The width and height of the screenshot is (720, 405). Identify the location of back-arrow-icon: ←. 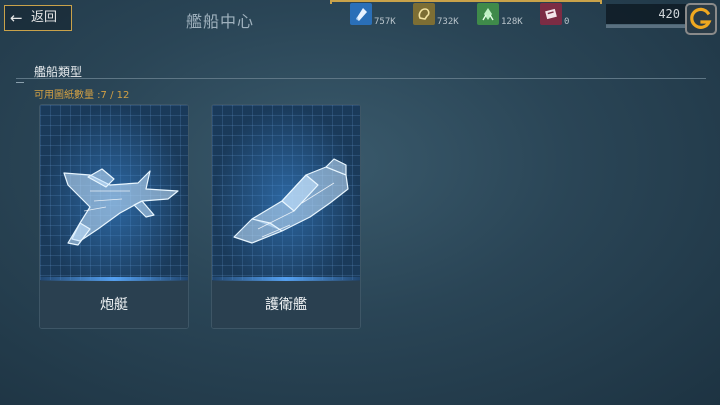
(16, 18).